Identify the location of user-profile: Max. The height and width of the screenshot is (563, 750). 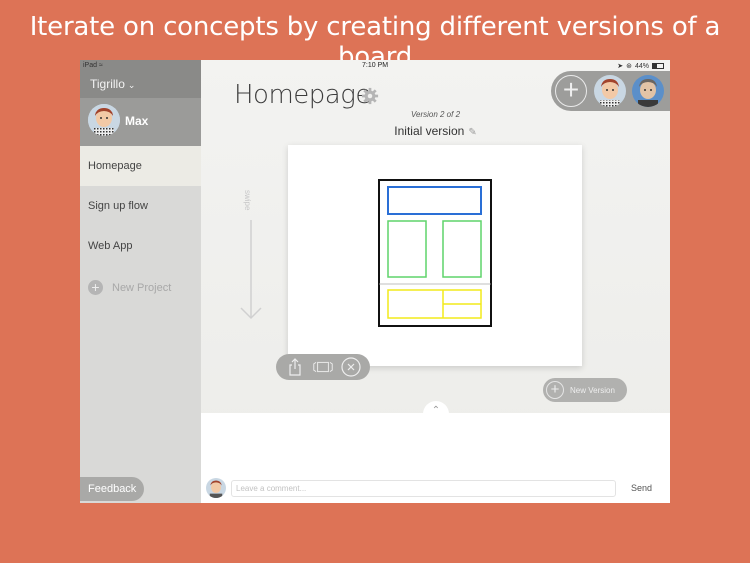
(140, 122).